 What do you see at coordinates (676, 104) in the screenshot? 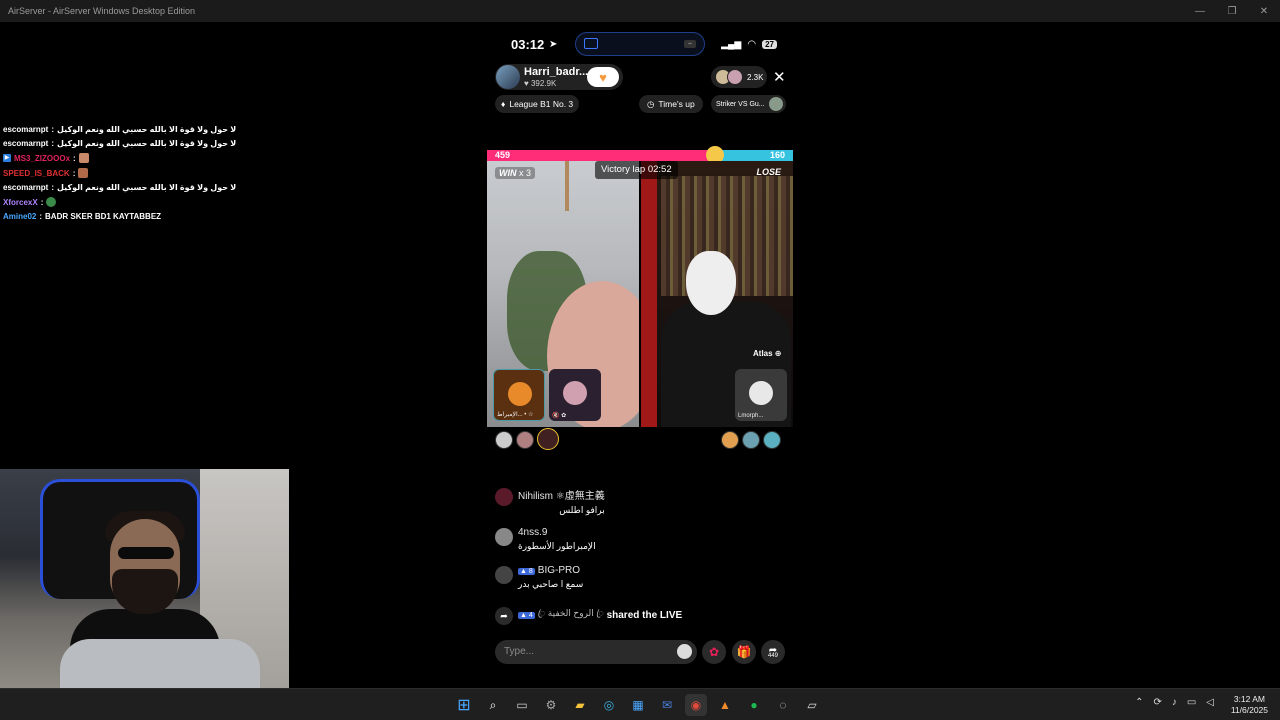
I see `times-up-label: Time's up` at bounding box center [676, 104].